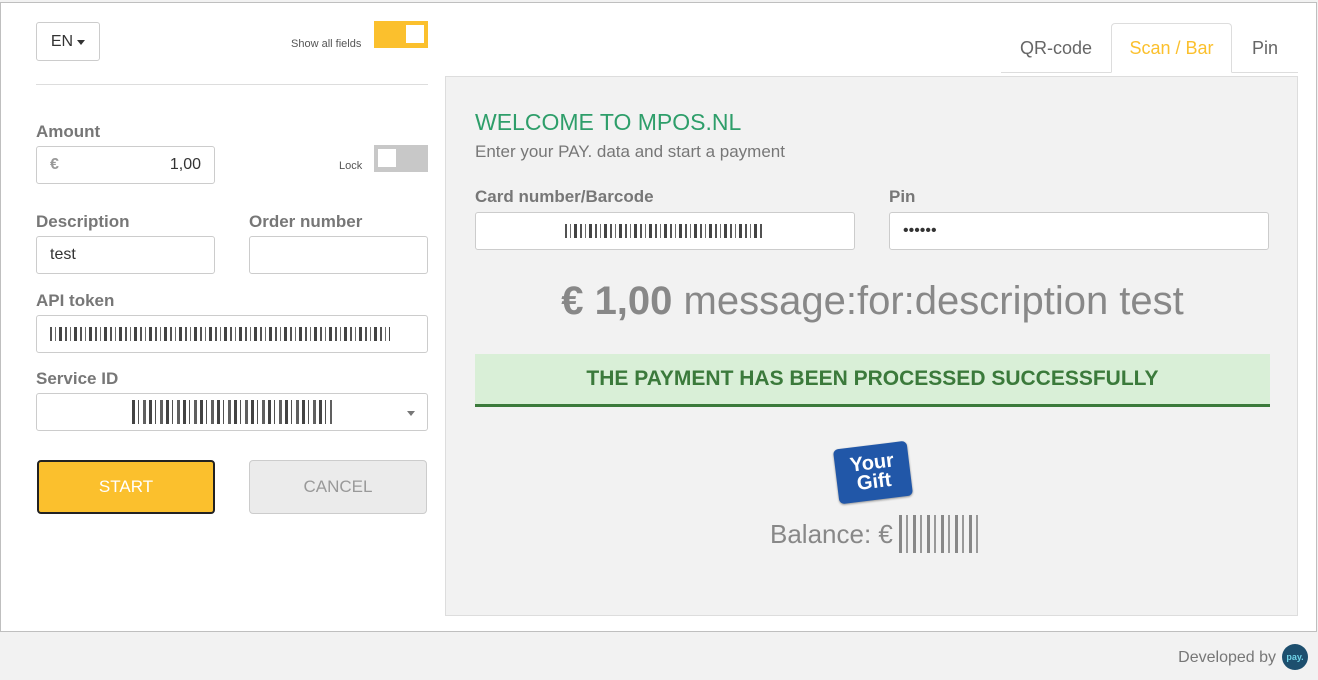  What do you see at coordinates (564, 196) in the screenshot?
I see `card-number-label: Card number/Barcode` at bounding box center [564, 196].